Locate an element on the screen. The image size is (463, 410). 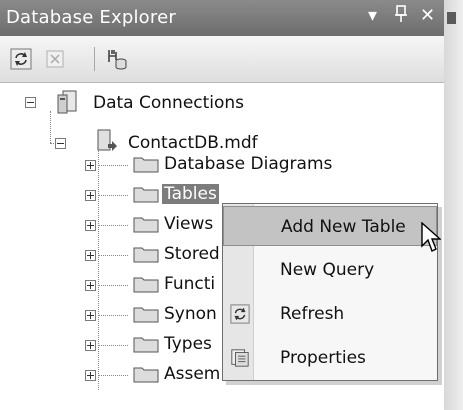
menu-item-label: New Query is located at coordinates (327, 270).